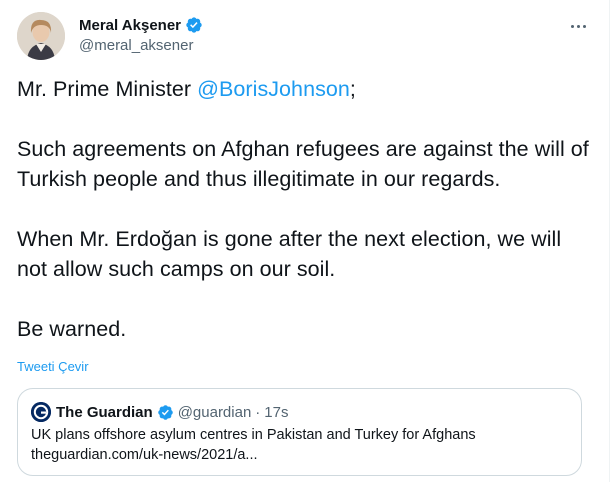  What do you see at coordinates (313, 36) in the screenshot?
I see `tweet-header: Meral Akşener @meral_aksener` at bounding box center [313, 36].